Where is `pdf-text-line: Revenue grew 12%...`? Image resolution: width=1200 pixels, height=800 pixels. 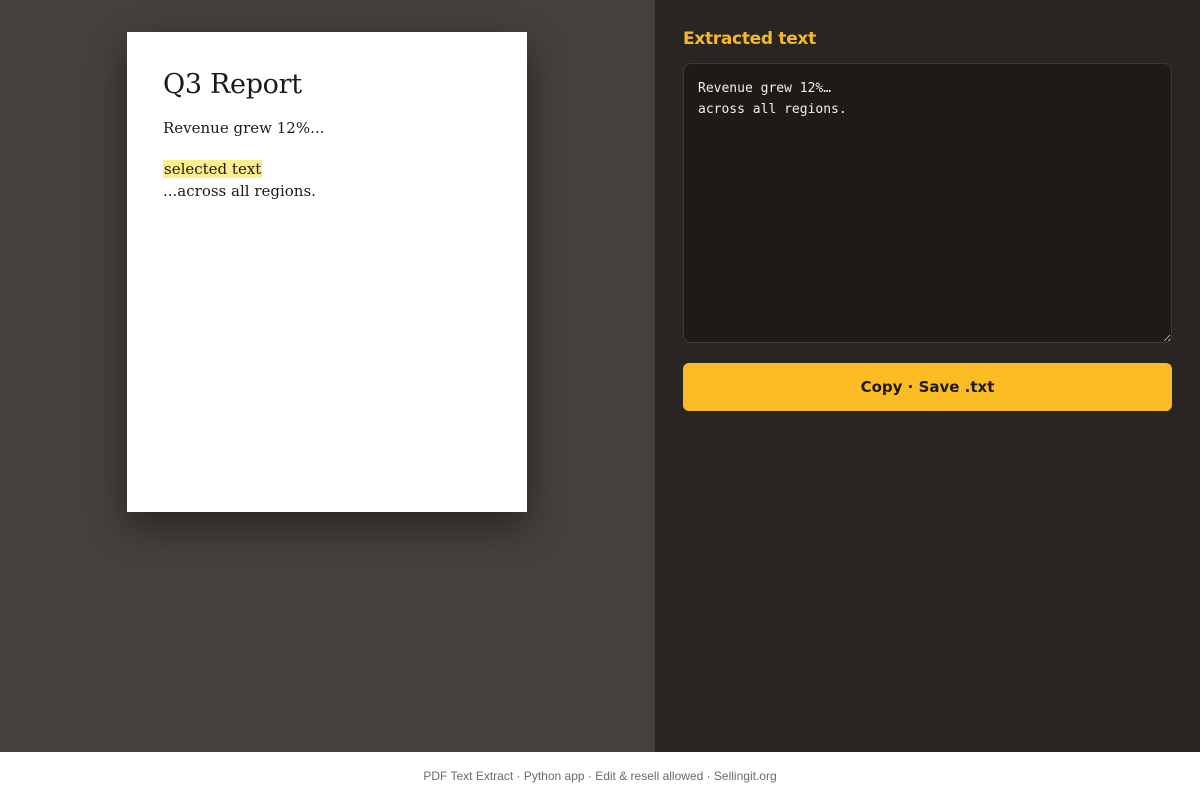 pdf-text-line: Revenue grew 12%... is located at coordinates (244, 128).